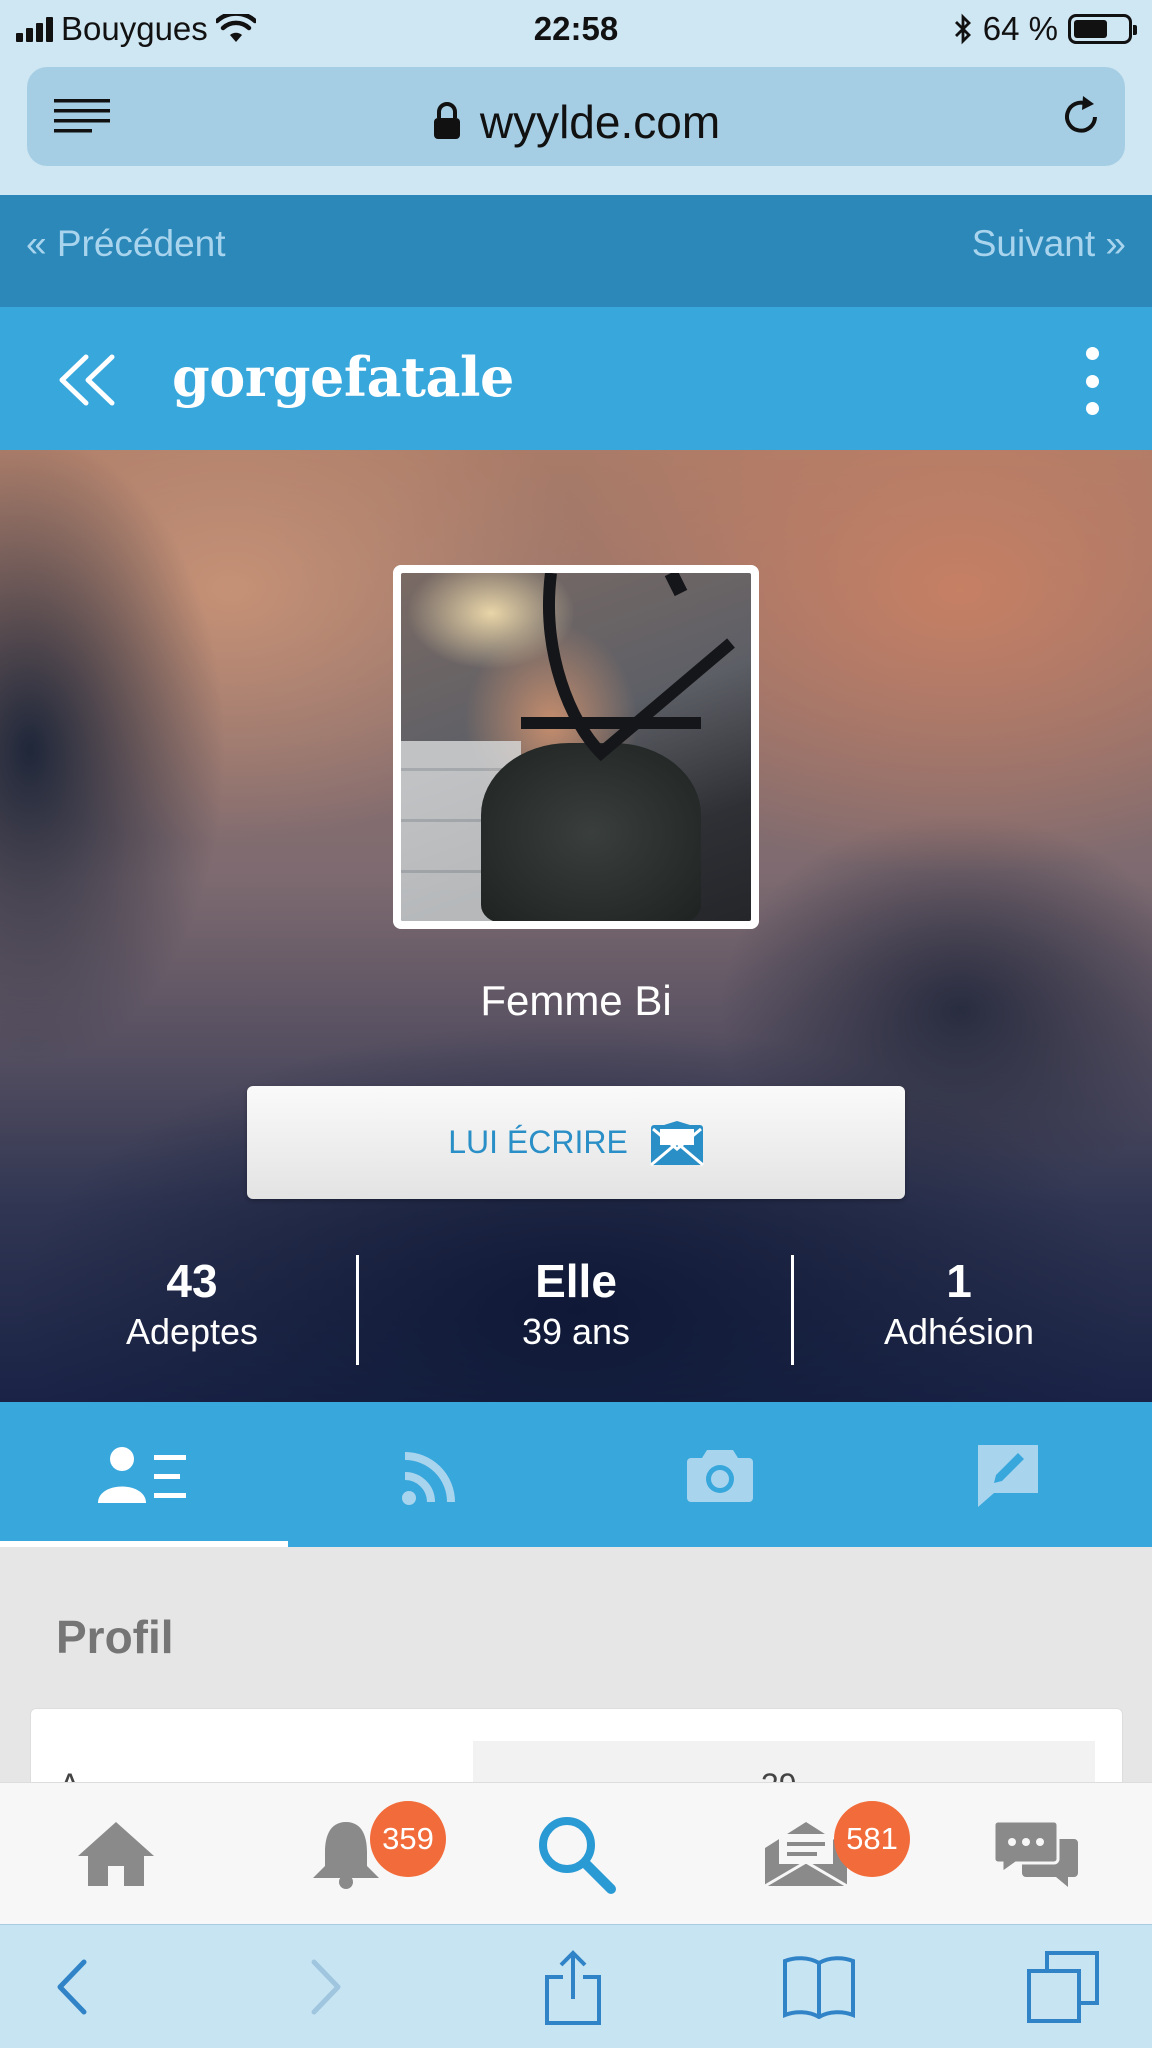 Image resolution: width=1152 pixels, height=2048 pixels. I want to click on share-button, so click(573, 1986).